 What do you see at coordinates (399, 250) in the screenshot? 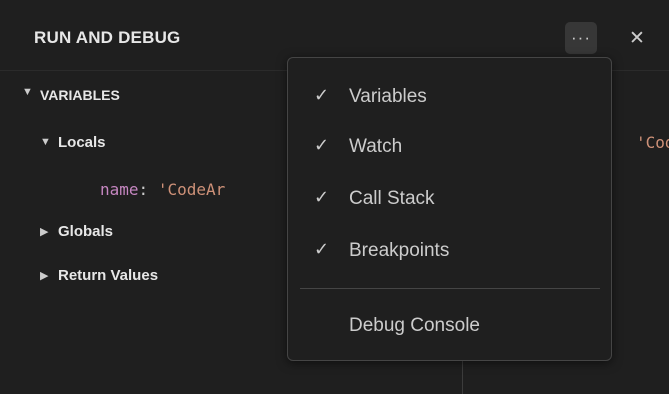
I see `menu-item-label: Breakpoints` at bounding box center [399, 250].